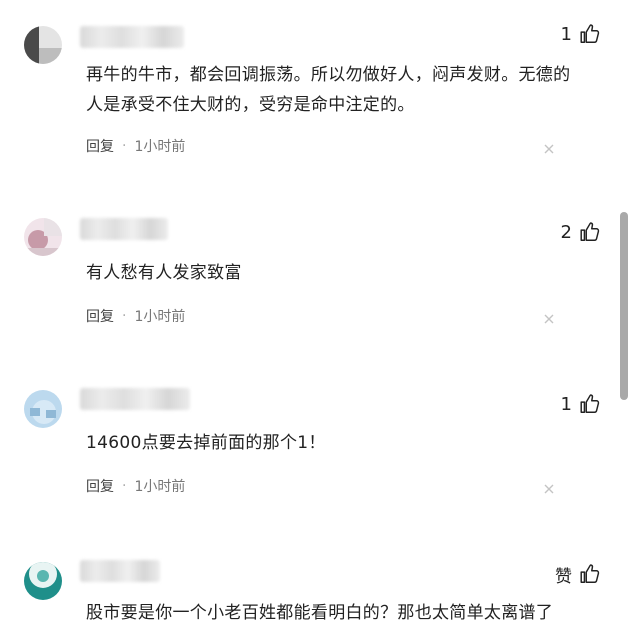  I want to click on like-label: 赞, so click(563, 576).